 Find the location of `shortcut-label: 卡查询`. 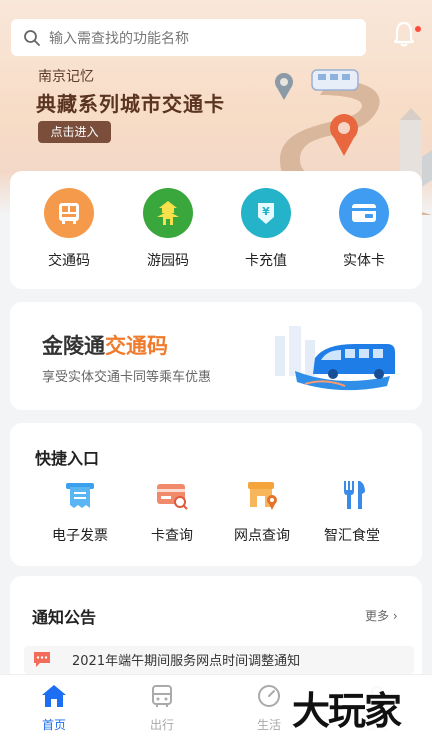

shortcut-label: 卡查询 is located at coordinates (172, 536).